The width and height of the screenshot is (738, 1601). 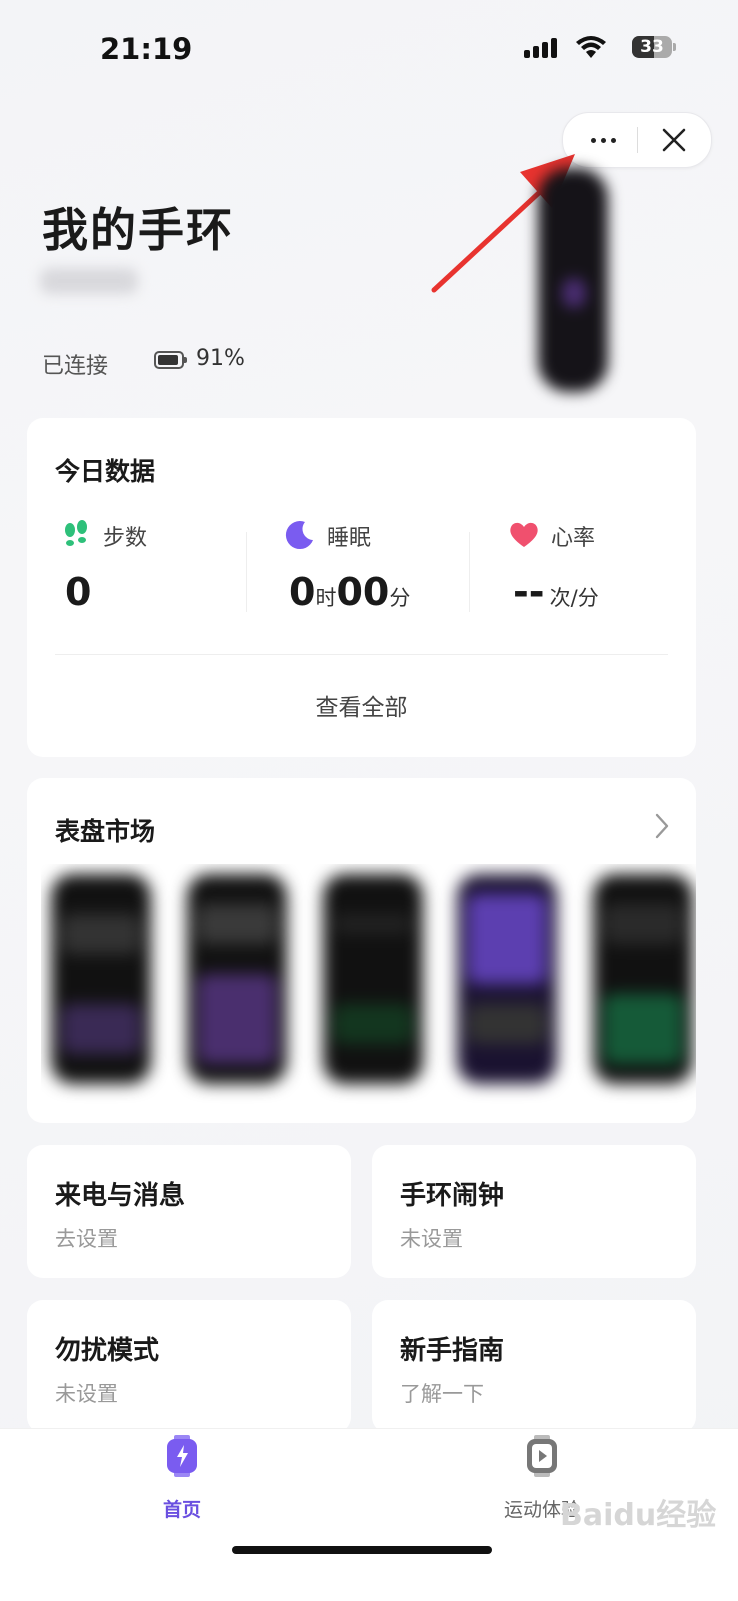 I want to click on page-title: 我的手环, so click(x=138, y=230).